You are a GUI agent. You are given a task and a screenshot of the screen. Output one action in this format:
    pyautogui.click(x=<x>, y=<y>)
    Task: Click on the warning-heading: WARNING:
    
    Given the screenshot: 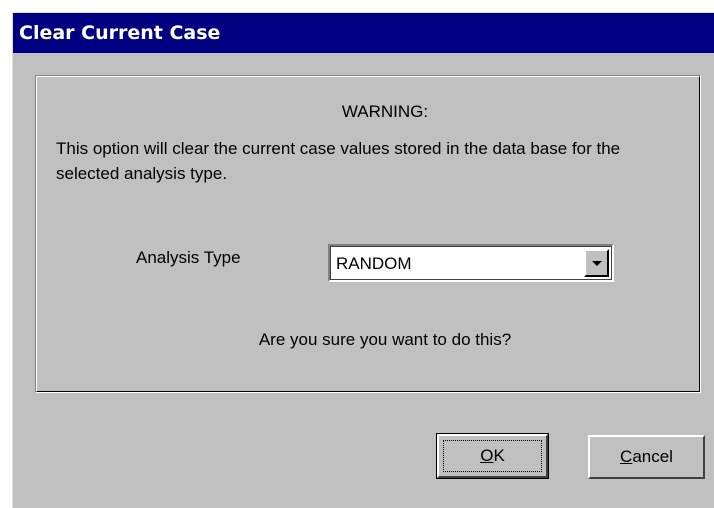 What is the action you would take?
    pyautogui.click(x=385, y=111)
    